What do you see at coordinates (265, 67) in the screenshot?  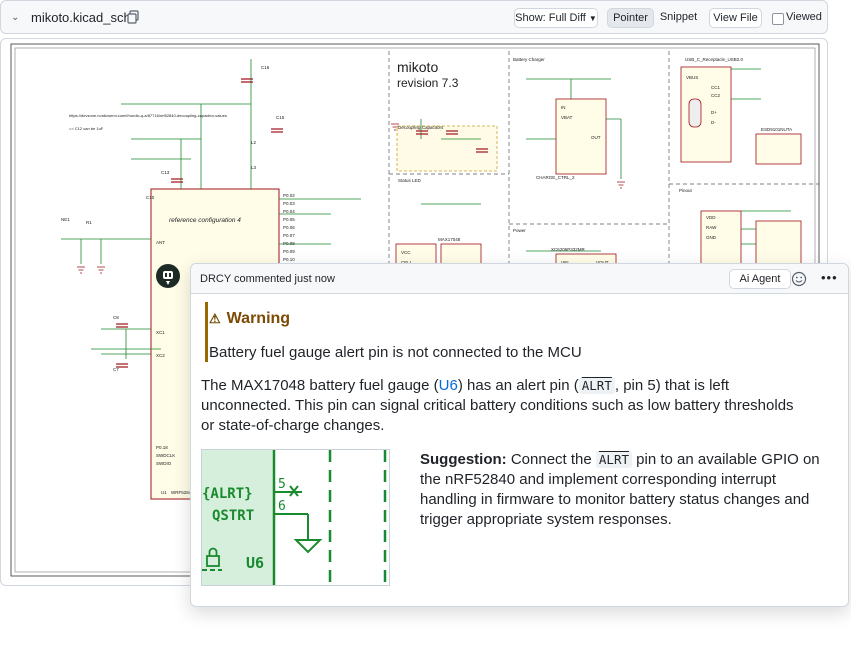 I see `svg-text: C16` at bounding box center [265, 67].